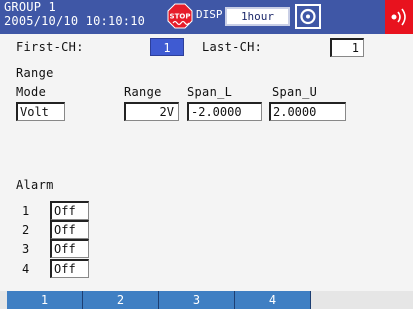 The width and height of the screenshot is (413, 309). What do you see at coordinates (45, 300) in the screenshot?
I see `softkey-1: 1` at bounding box center [45, 300].